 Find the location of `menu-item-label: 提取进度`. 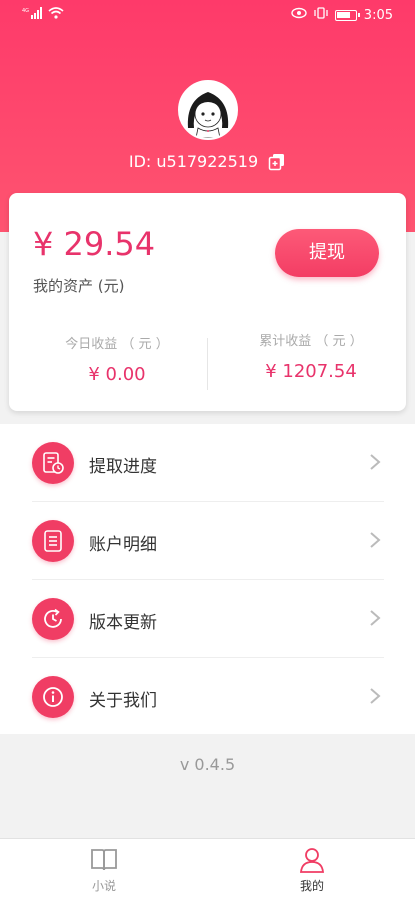

menu-item-label: 提取进度 is located at coordinates (123, 467).